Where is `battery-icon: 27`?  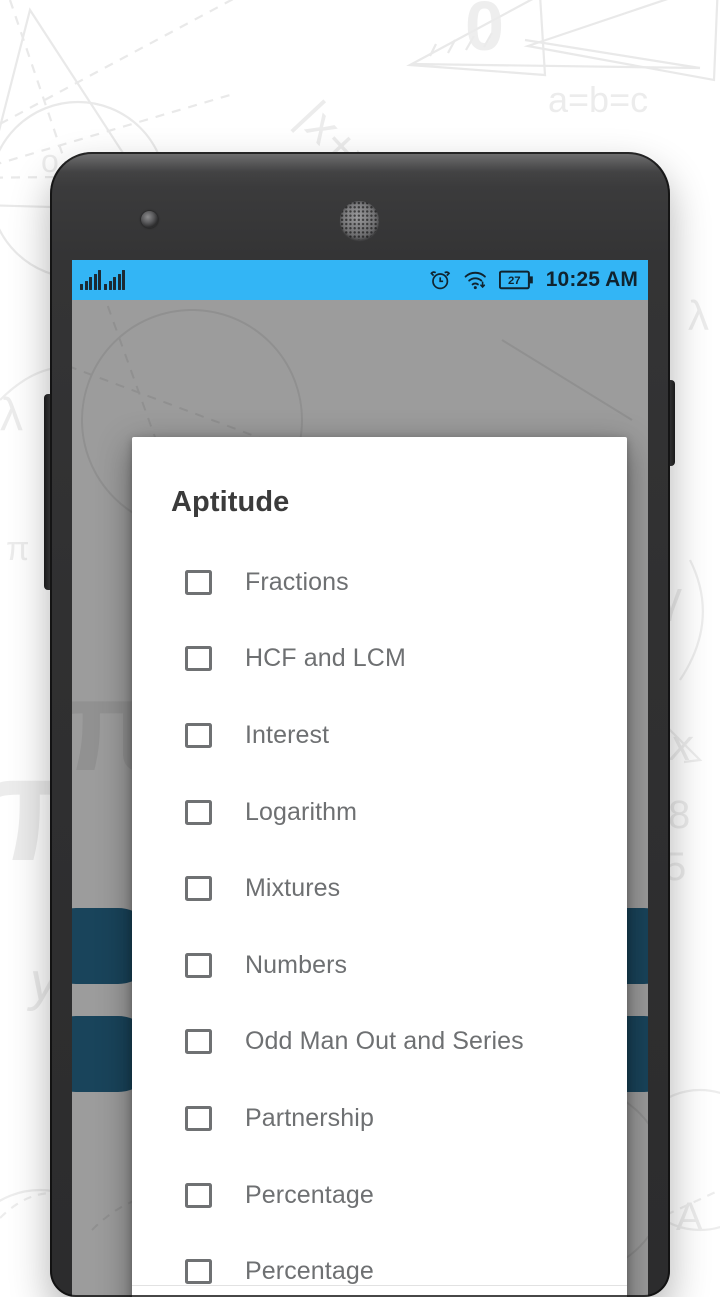
battery-icon: 27 is located at coordinates (515, 280).